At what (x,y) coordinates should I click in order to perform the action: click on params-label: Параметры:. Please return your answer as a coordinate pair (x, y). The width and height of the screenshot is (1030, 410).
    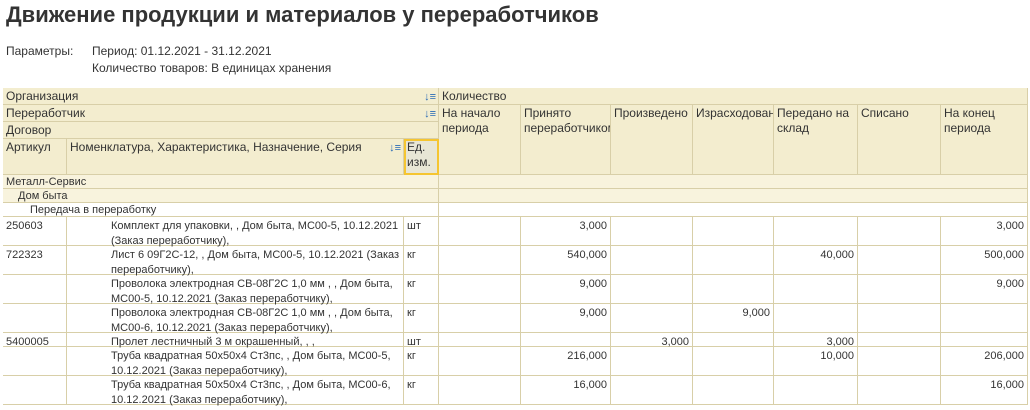
    Looking at the image, I should click on (40, 51).